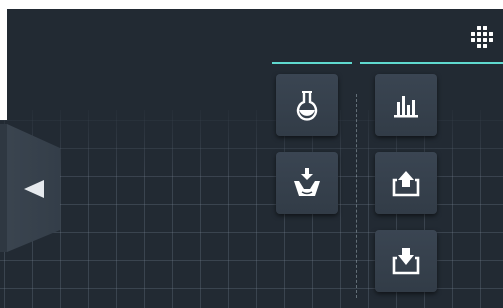  I want to click on statistics-tool-button, so click(406, 105).